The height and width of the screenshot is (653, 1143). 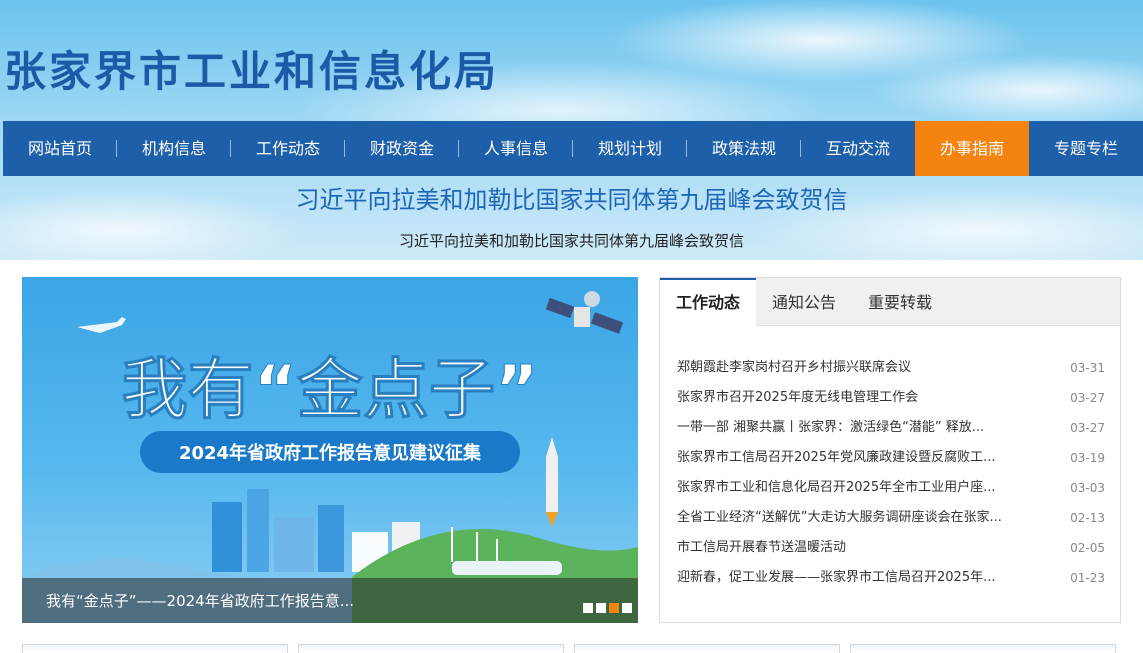 What do you see at coordinates (330, 453) in the screenshot?
I see `banner-sub-text: 2024年省政府工作报告意见建议征集` at bounding box center [330, 453].